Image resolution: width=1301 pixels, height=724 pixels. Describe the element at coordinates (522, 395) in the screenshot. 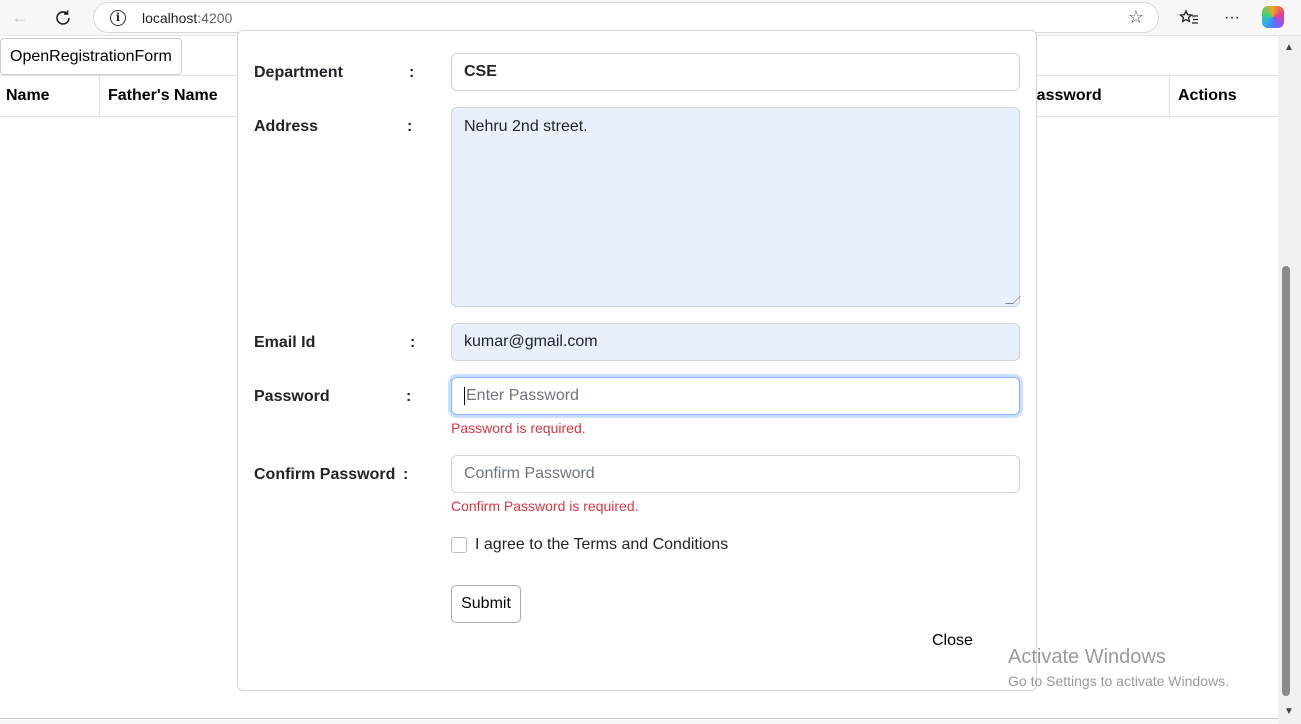

I see `password-placeholder: Enter Password` at that location.